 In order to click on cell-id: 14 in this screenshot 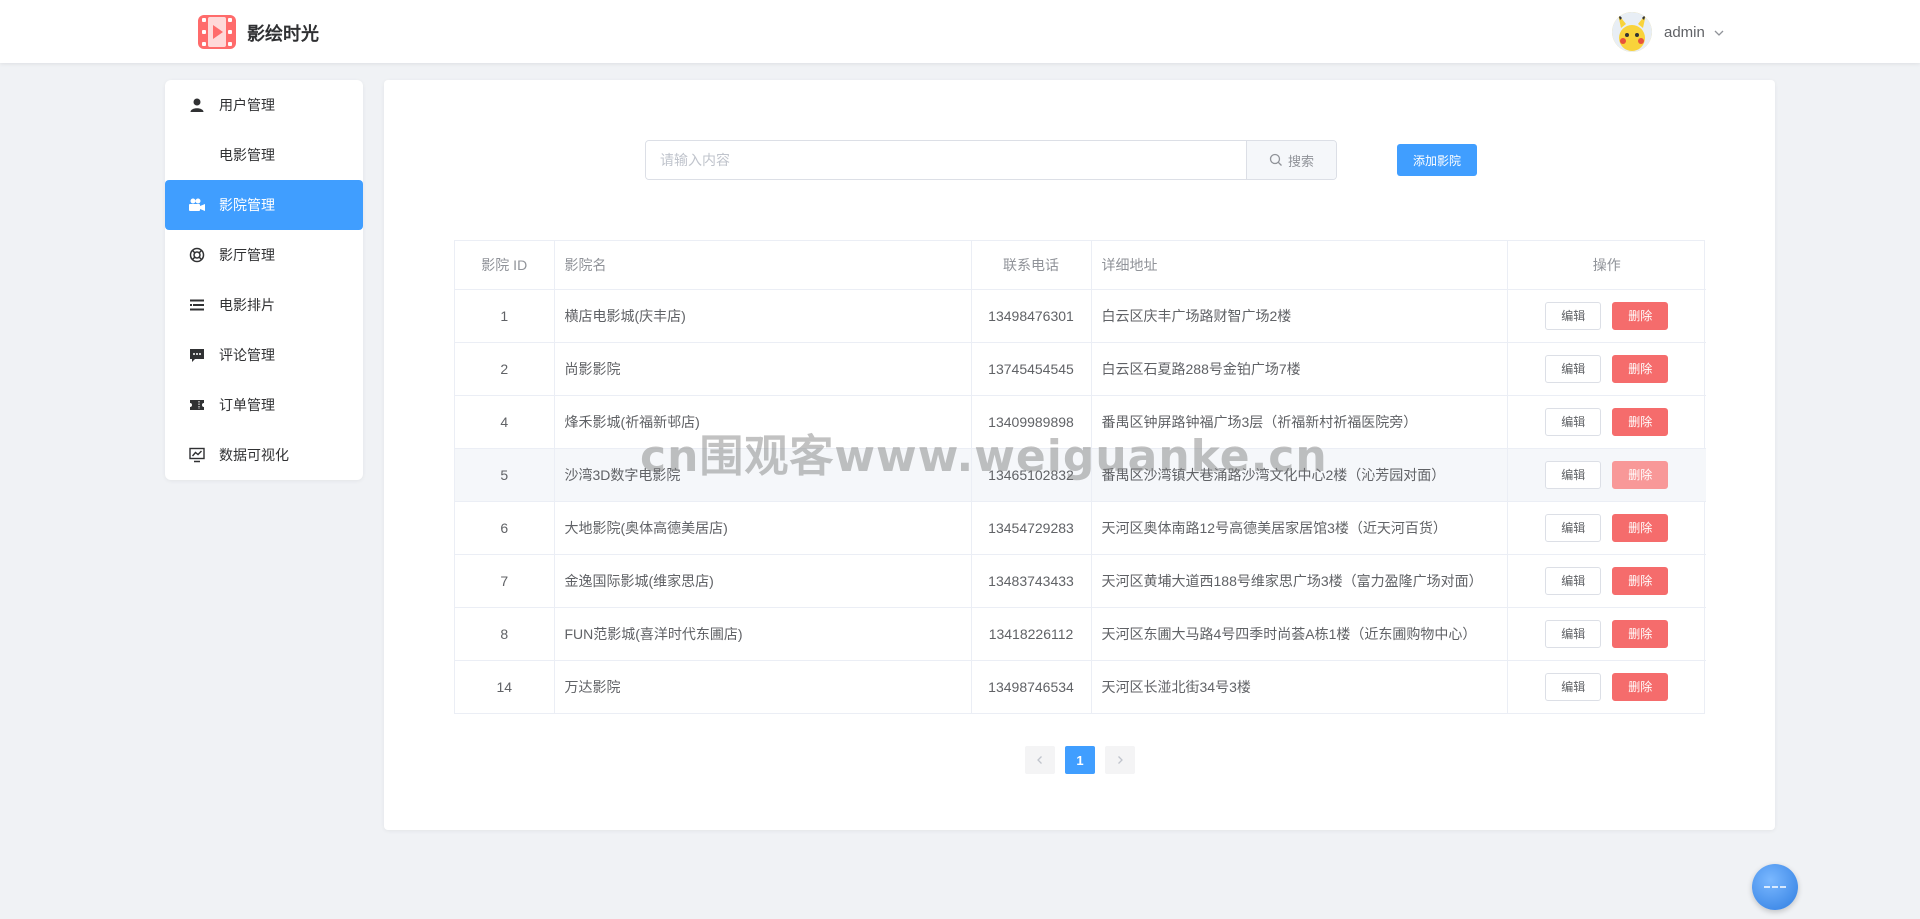, I will do `click(505, 686)`.